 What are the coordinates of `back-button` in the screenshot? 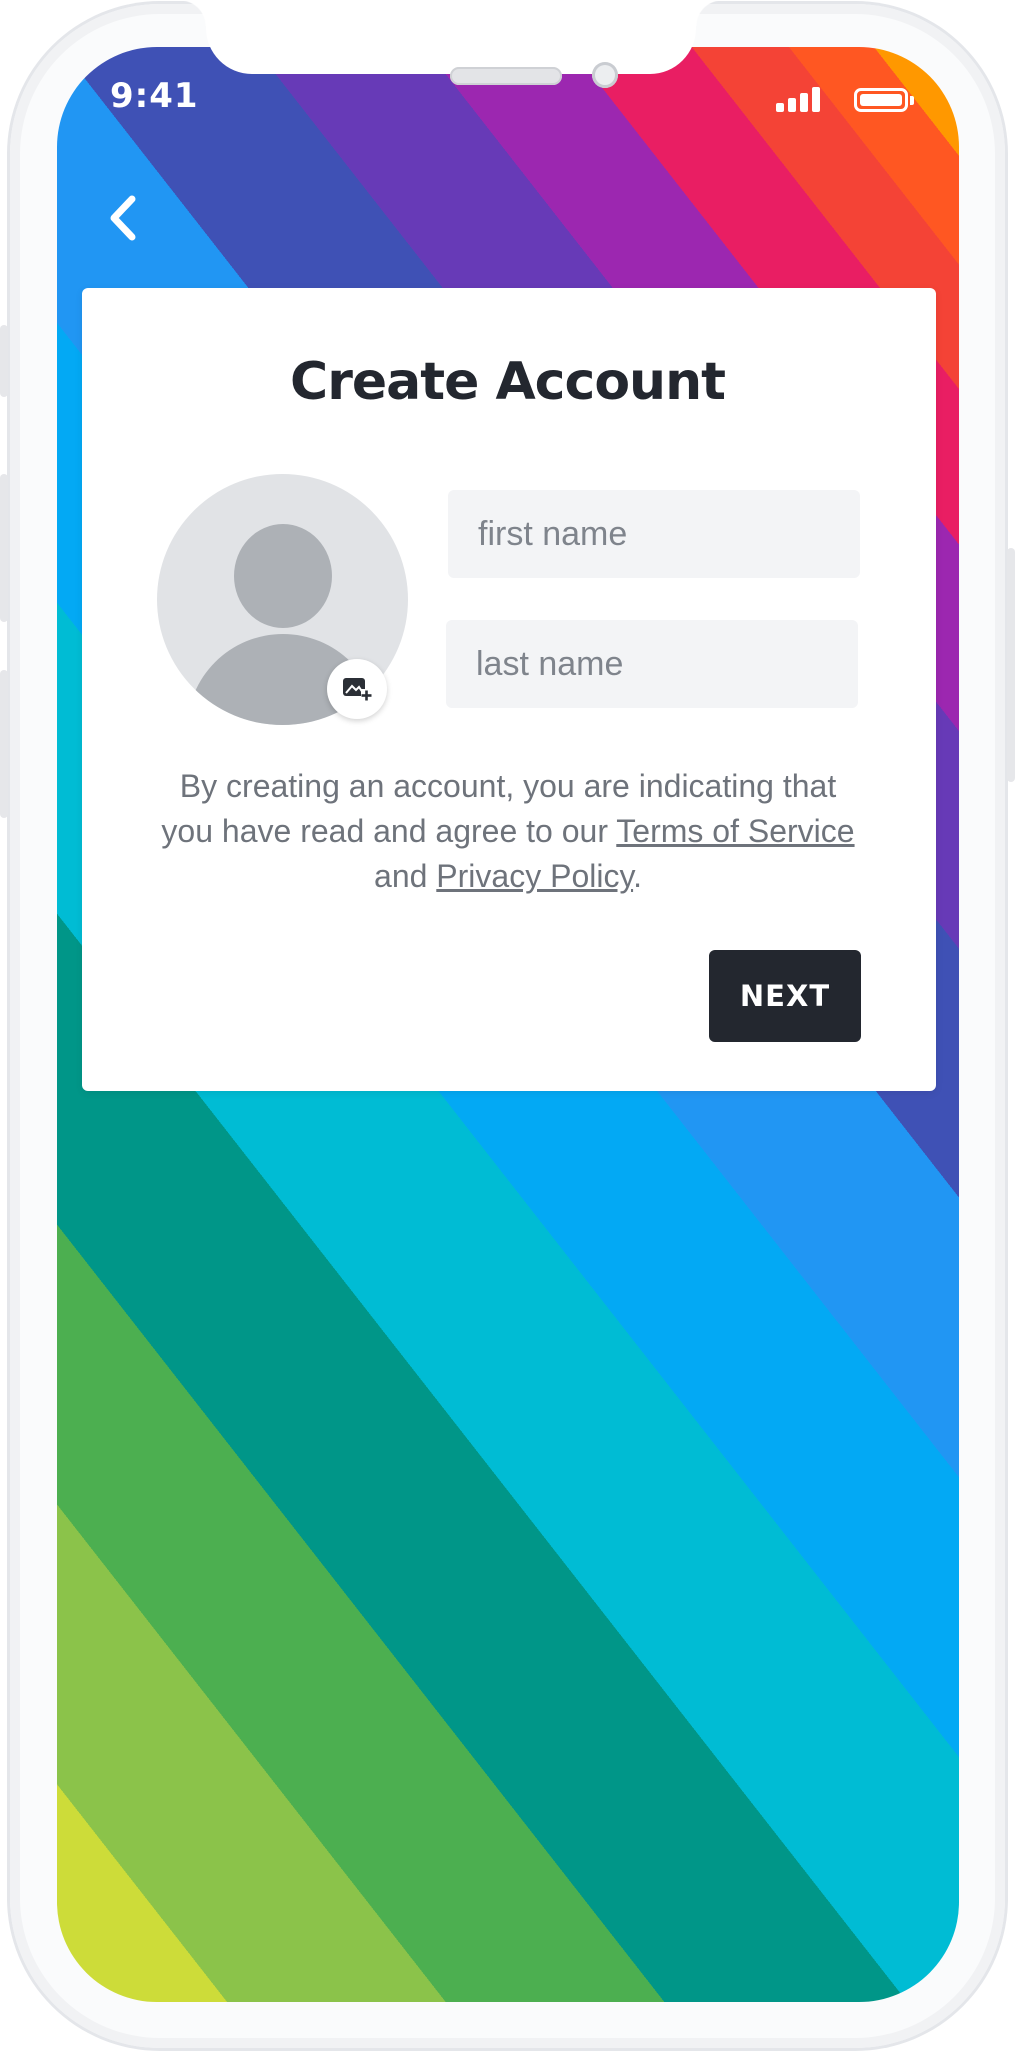 It's located at (122, 218).